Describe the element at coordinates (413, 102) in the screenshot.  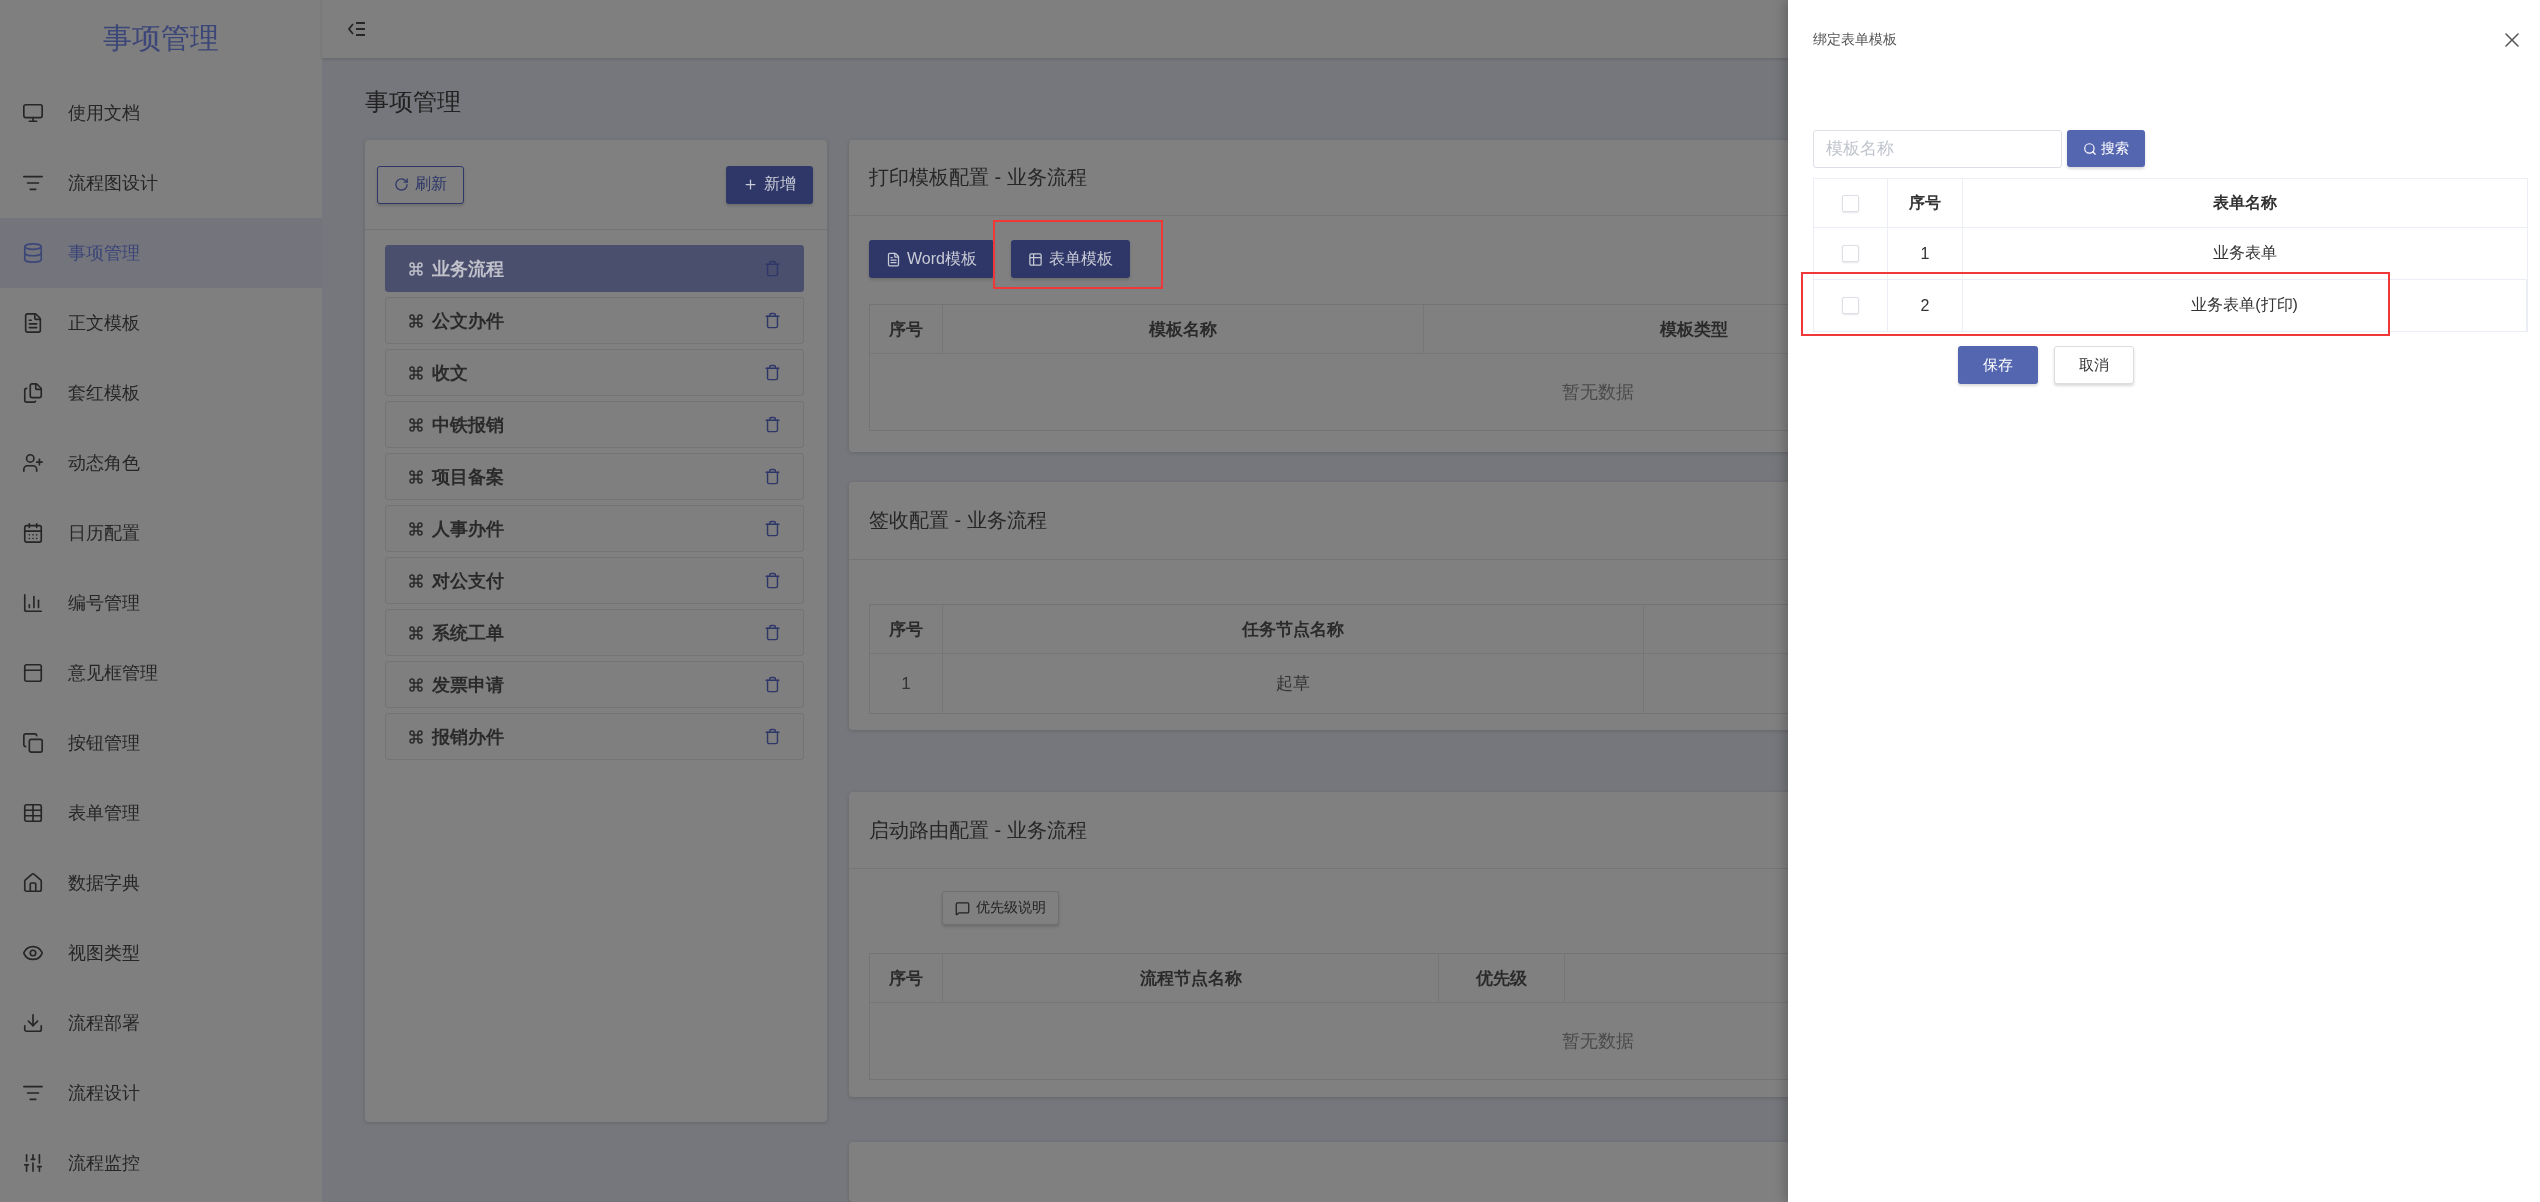
I see `page-title: 事项管理` at that location.